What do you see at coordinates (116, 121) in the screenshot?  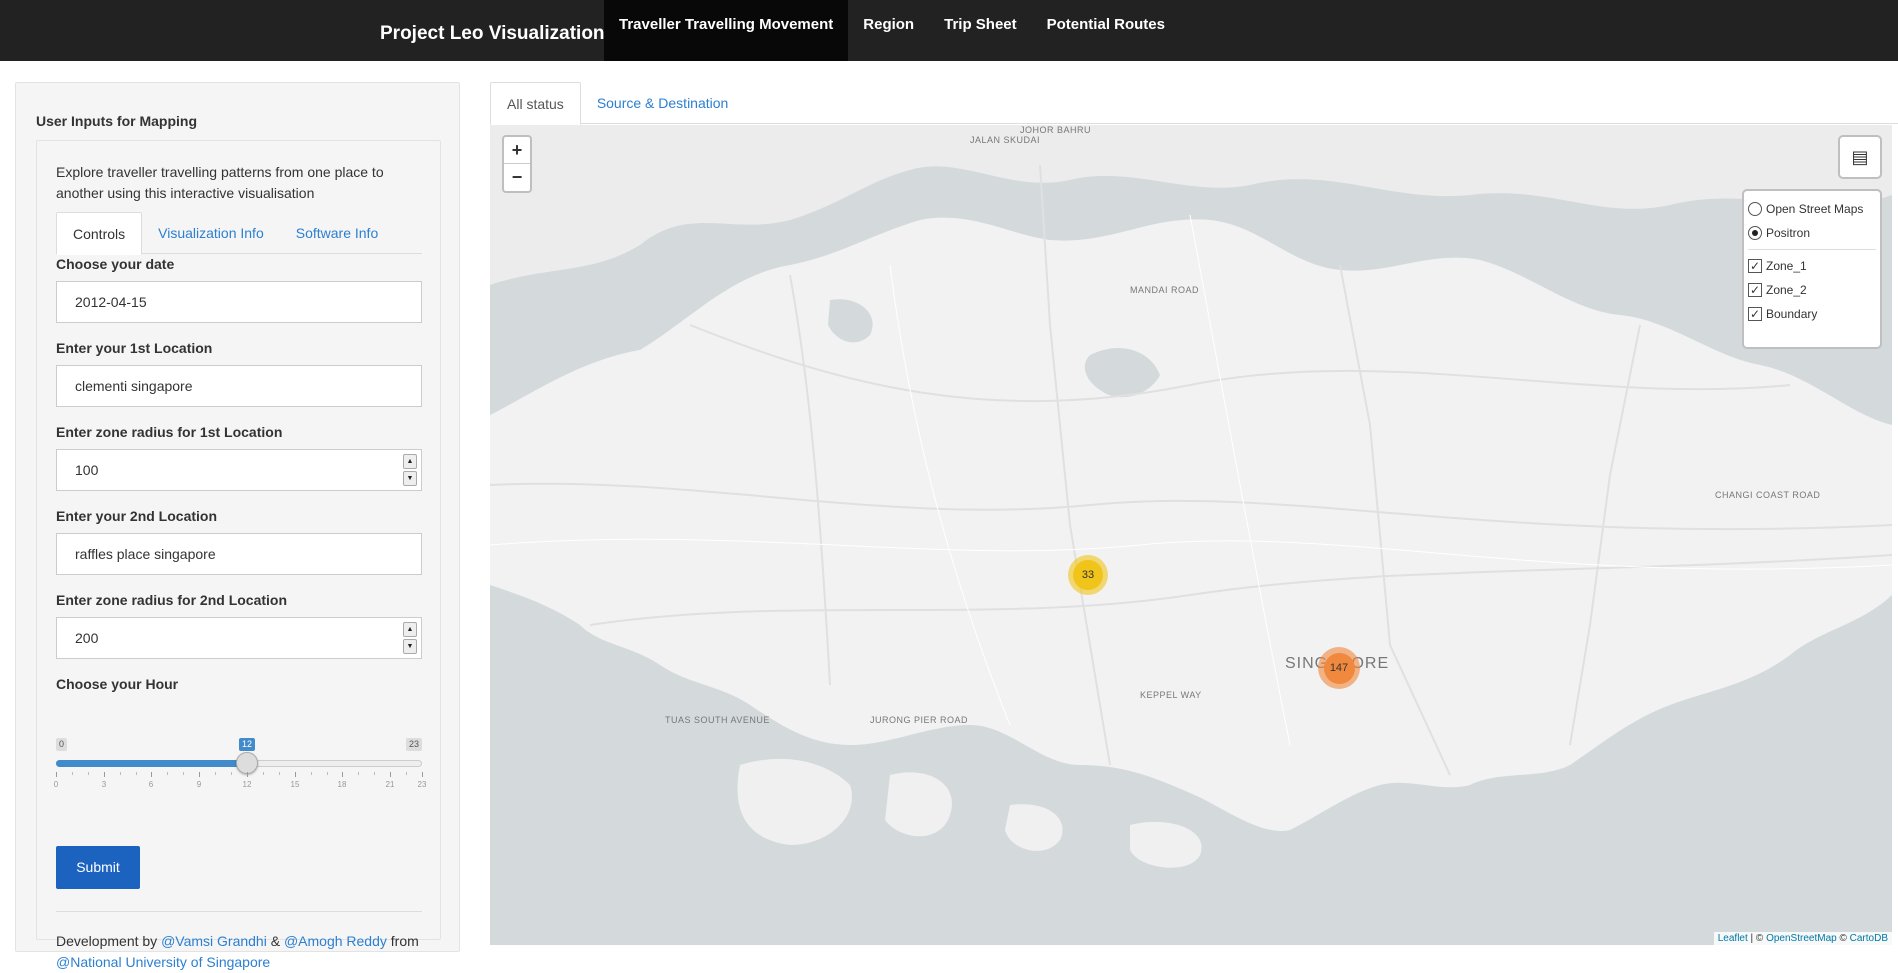 I see `sidebar-title: User Inputs for Mapping` at bounding box center [116, 121].